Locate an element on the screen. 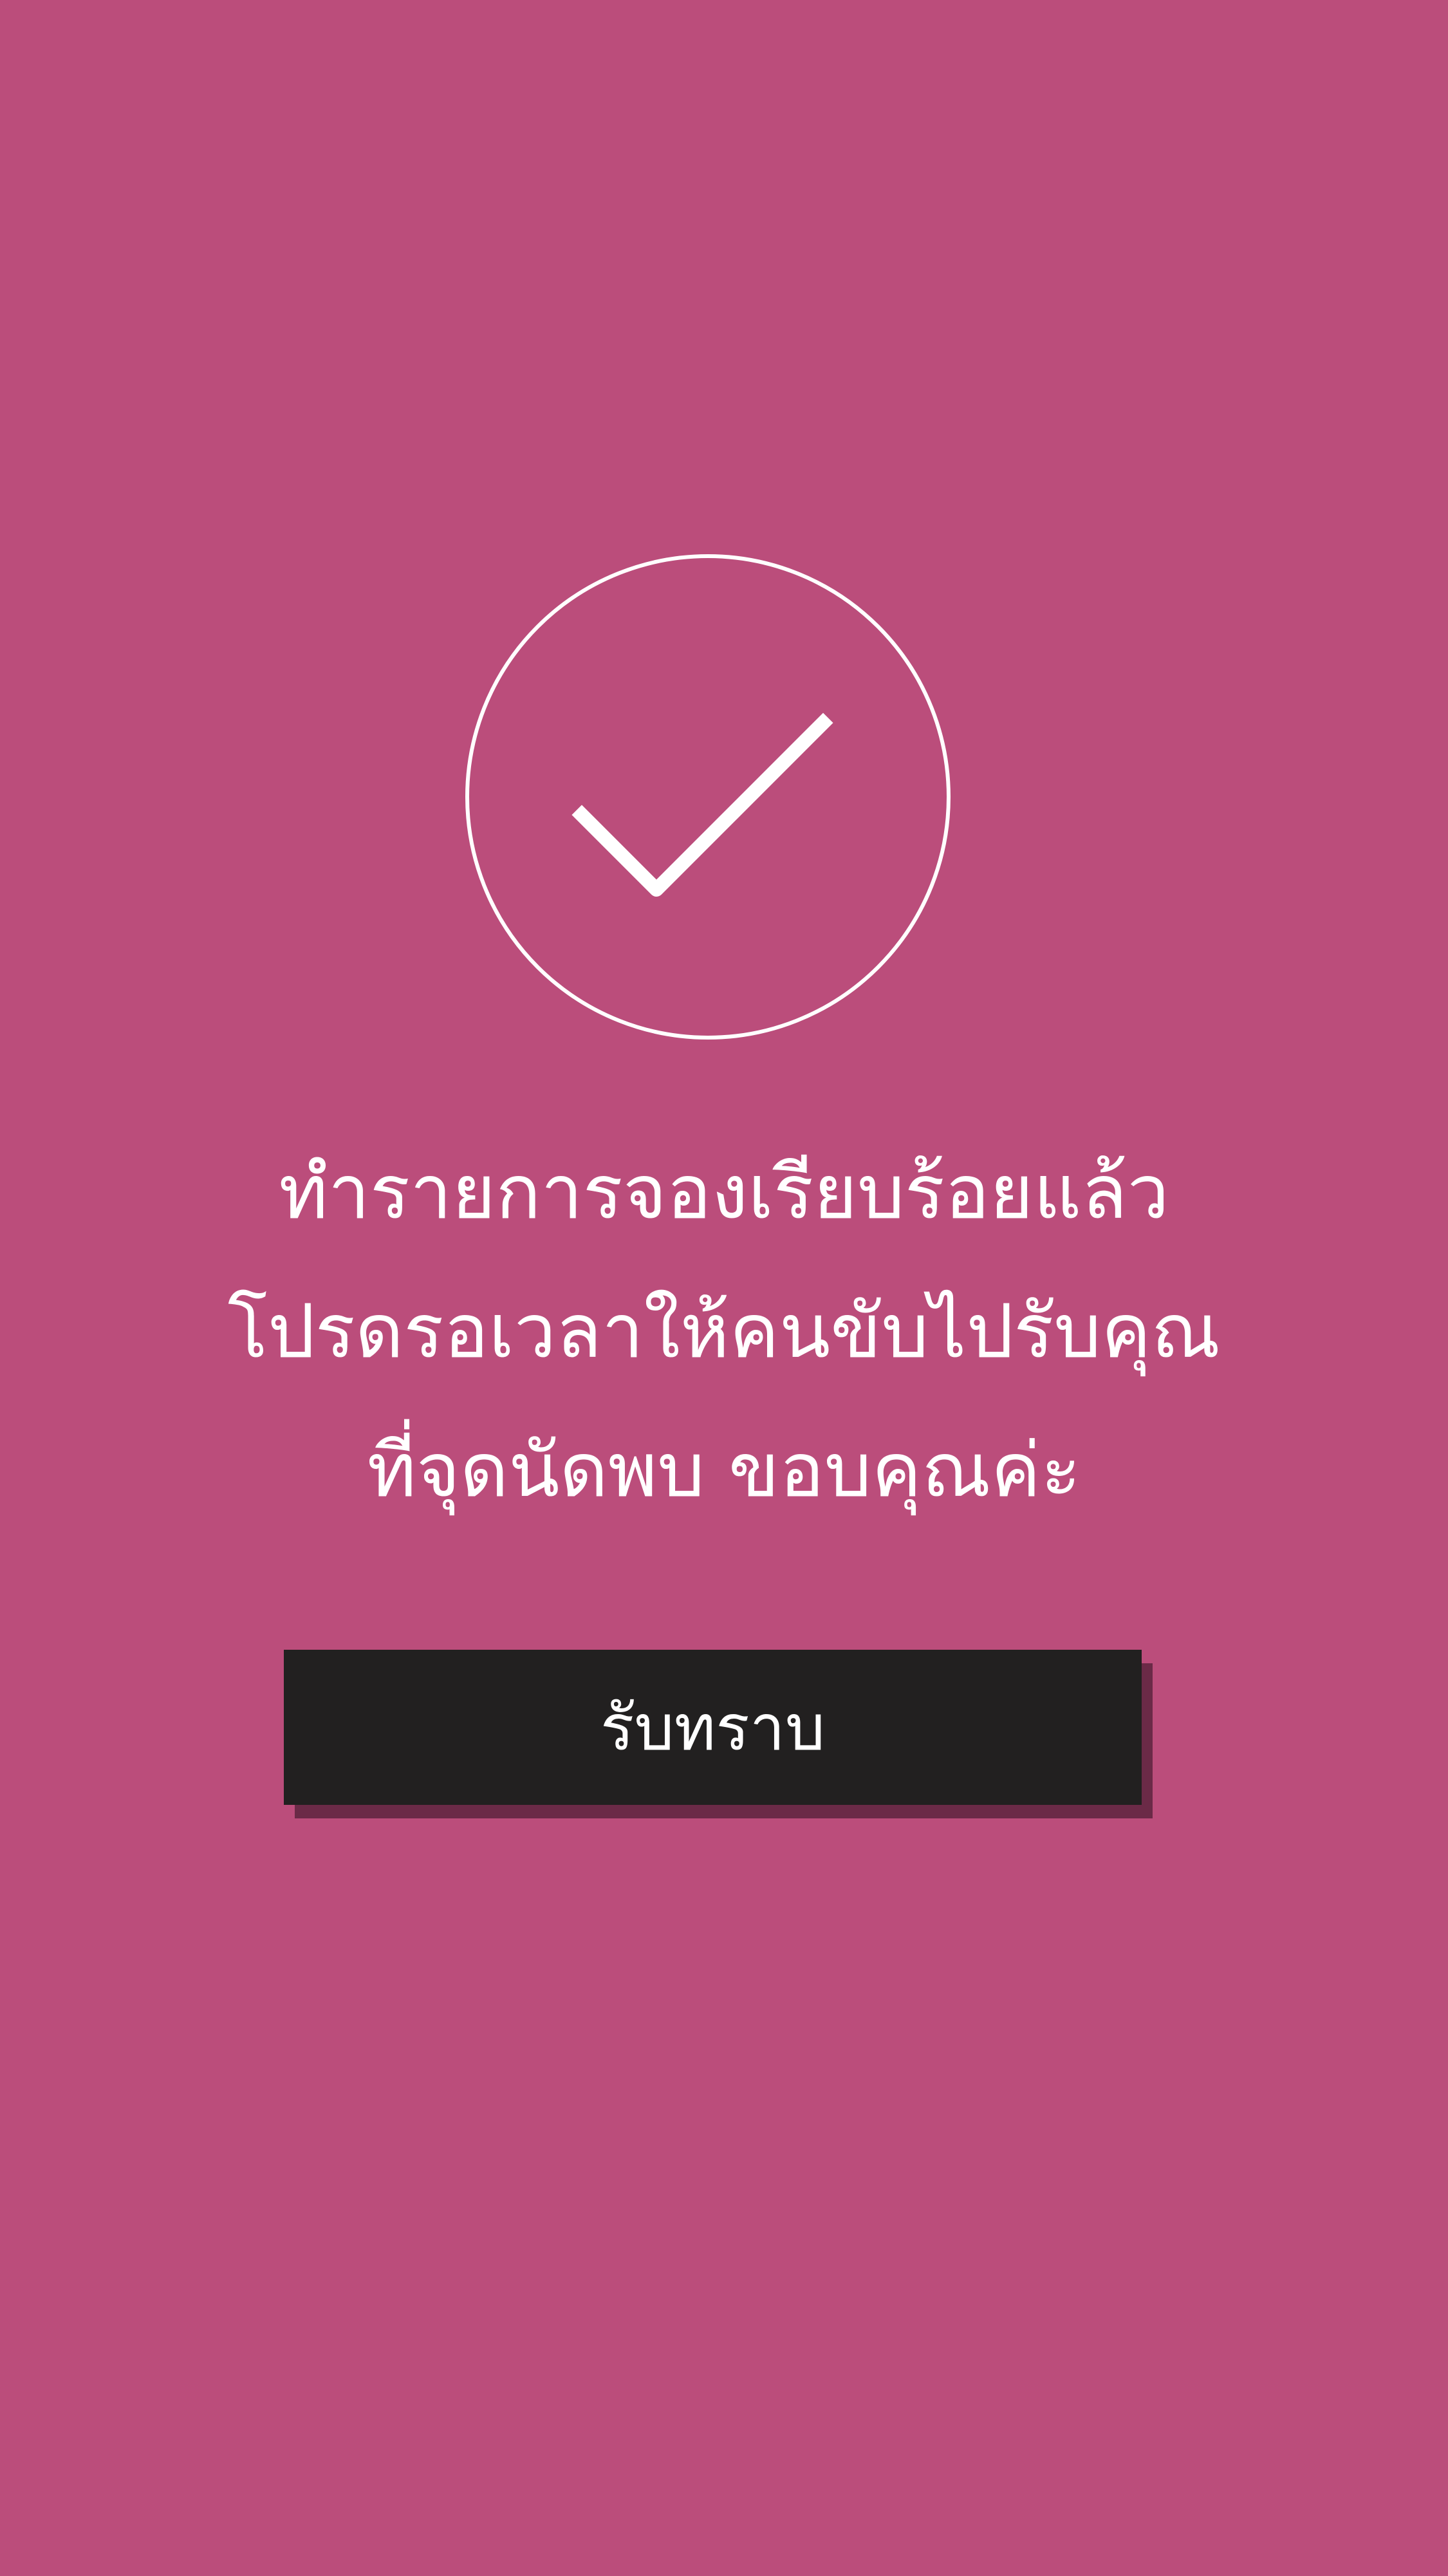 Image resolution: width=1448 pixels, height=2576 pixels. confirmation-message-line-3: ที่จุดนัดพบ ขอบคุณค่ะ is located at coordinates (724, 1470).